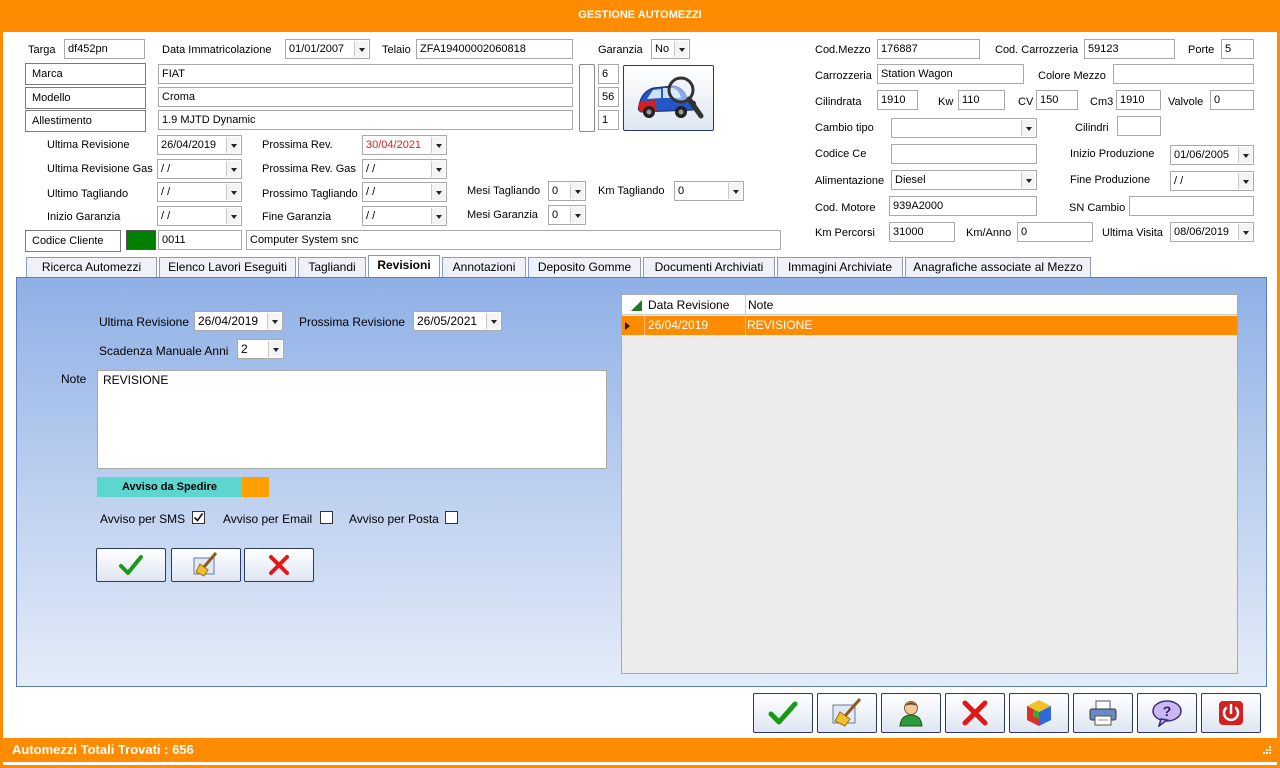 This screenshot has width=1280, height=768. Describe the element at coordinates (897, 100) in the screenshot. I see `cilindrata-field: 1910` at that location.